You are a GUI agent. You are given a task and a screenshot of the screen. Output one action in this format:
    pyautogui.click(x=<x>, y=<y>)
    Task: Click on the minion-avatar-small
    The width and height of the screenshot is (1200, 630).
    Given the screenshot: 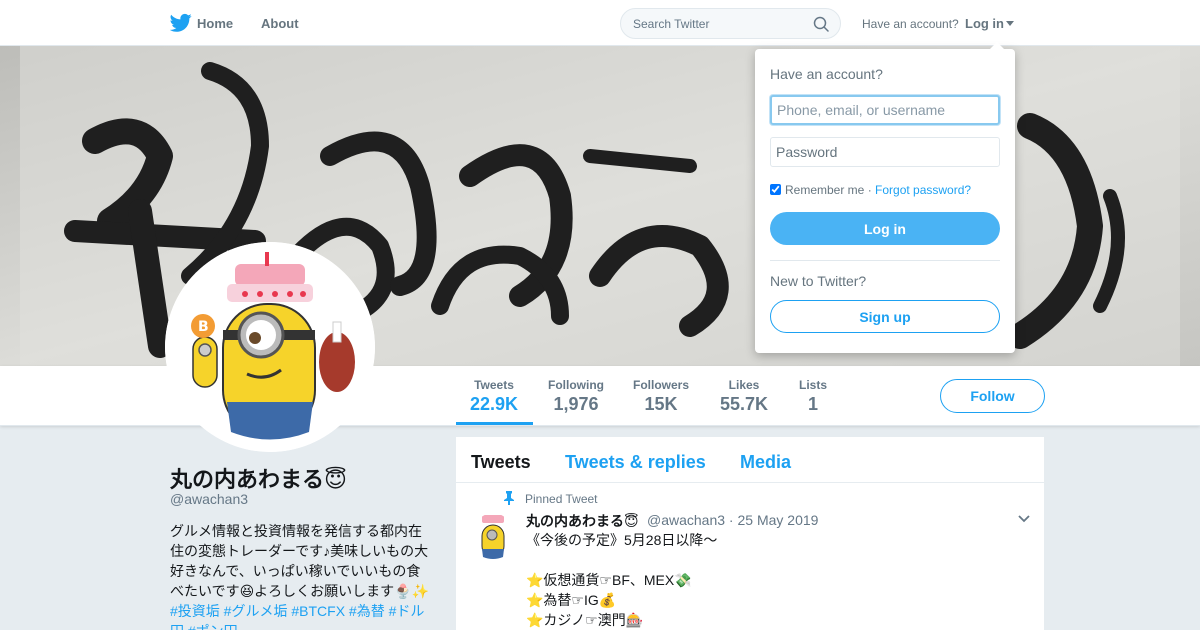 What is the action you would take?
    pyautogui.click(x=493, y=537)
    